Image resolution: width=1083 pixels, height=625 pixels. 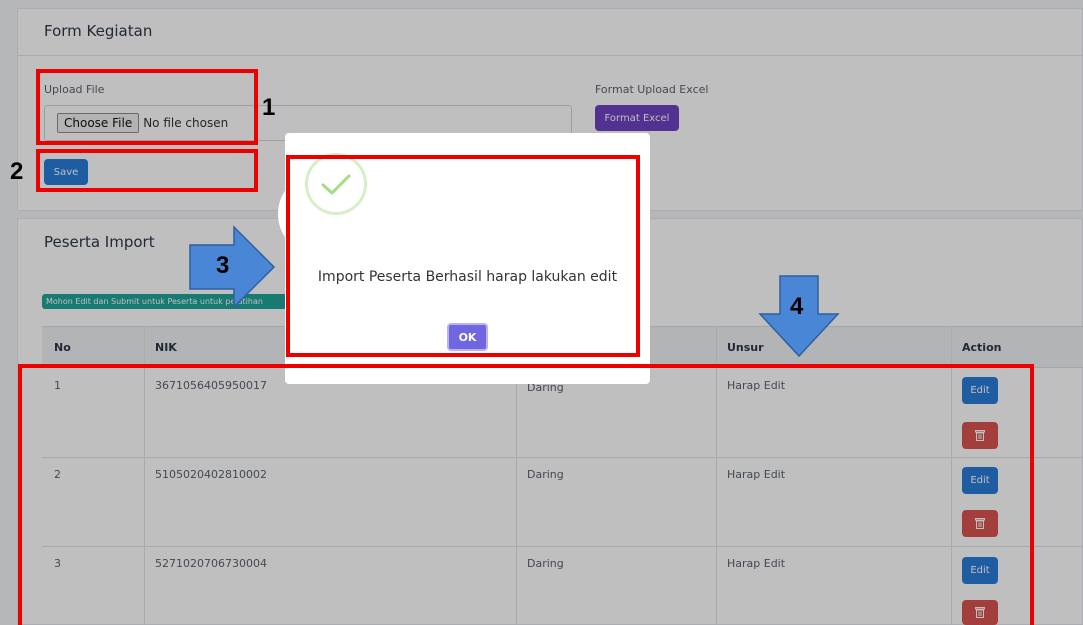 I want to click on highlight-box-save, so click(x=147, y=170).